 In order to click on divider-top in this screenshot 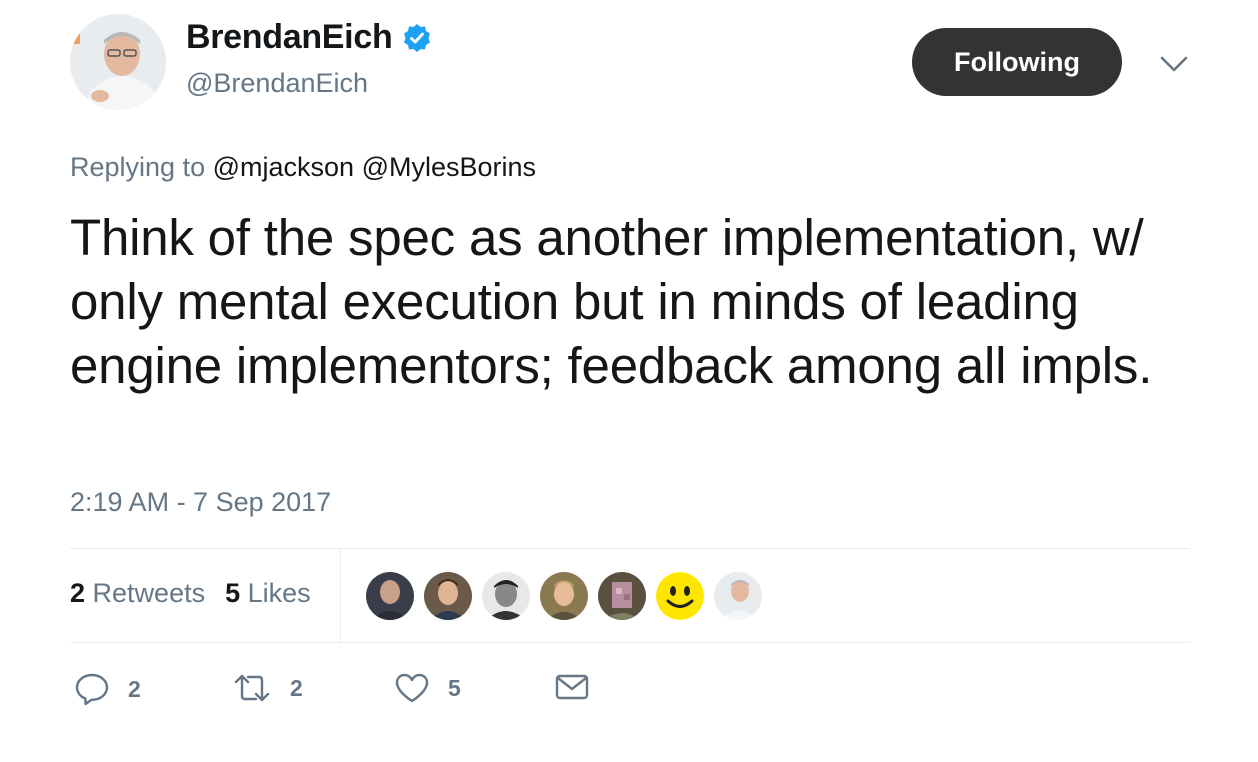, I will do `click(630, 548)`.